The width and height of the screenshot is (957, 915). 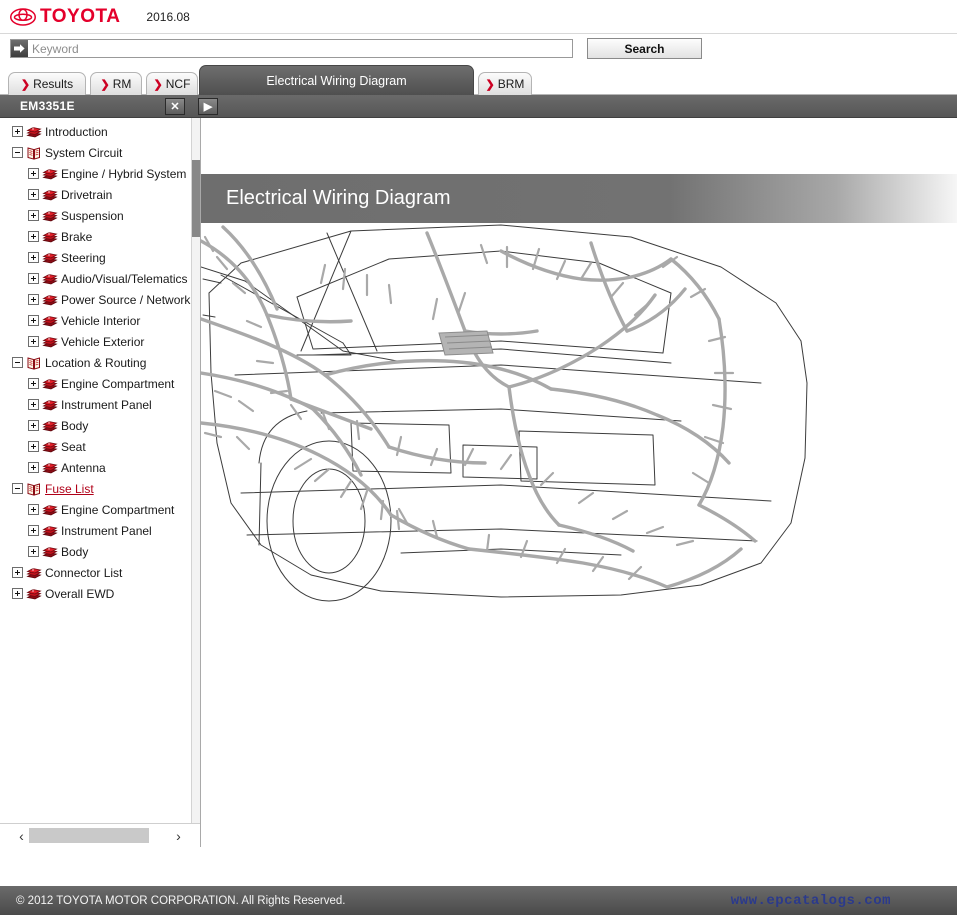 I want to click on tree-node-power-source-network: Power Source / Network, so click(x=95, y=299).